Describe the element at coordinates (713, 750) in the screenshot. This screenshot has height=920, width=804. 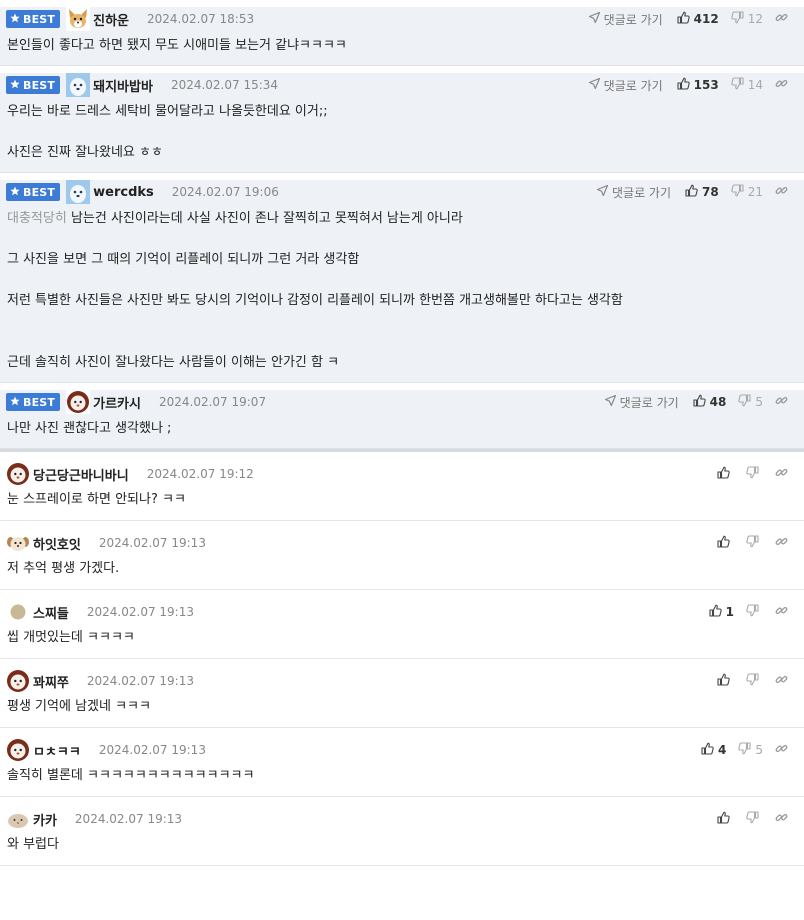
I see `like-button: 4` at that location.